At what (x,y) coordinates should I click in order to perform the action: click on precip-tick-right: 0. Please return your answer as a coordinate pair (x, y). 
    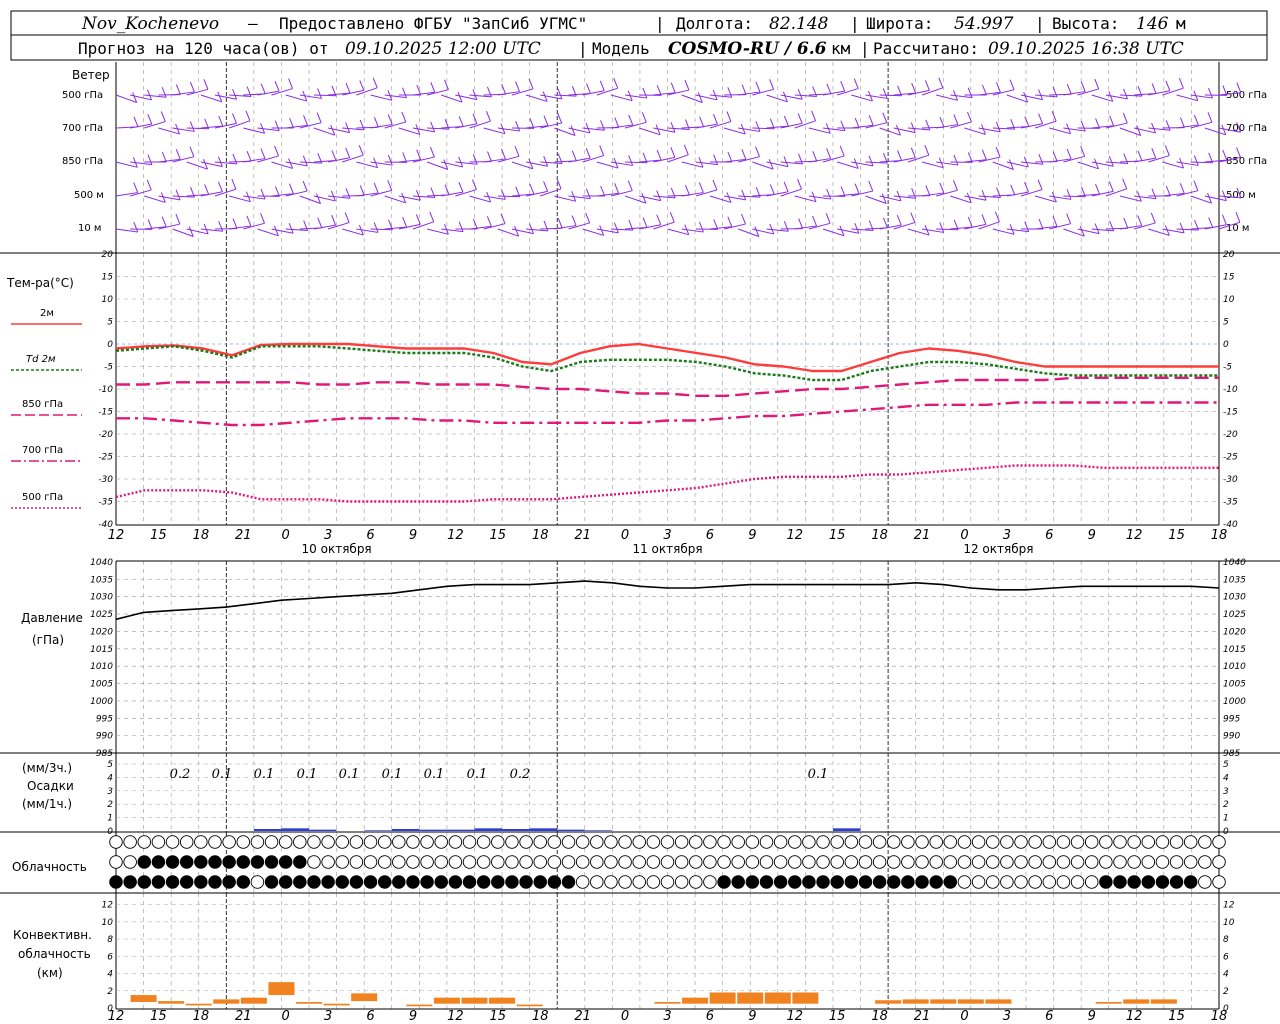
    Looking at the image, I should click on (1226, 832).